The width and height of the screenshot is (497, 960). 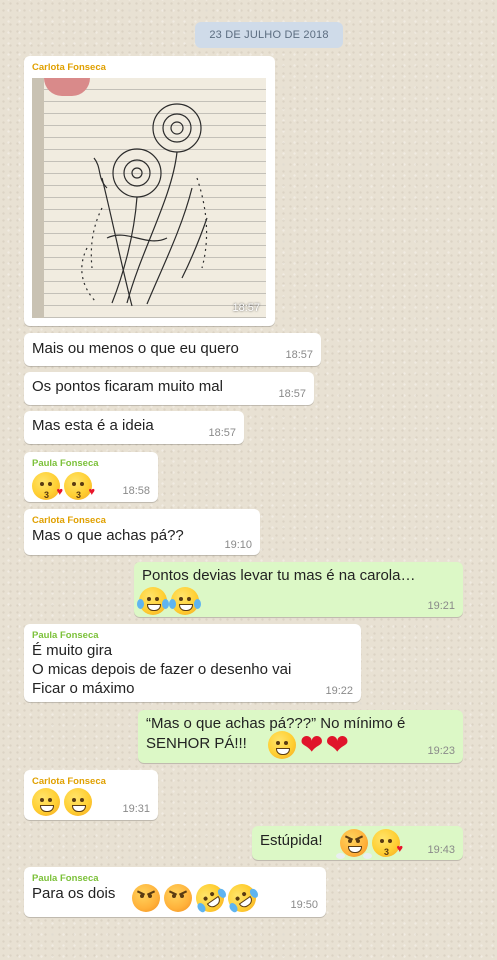 What do you see at coordinates (127, 386) in the screenshot?
I see `message-text: Os pontos ficaram muito mal` at bounding box center [127, 386].